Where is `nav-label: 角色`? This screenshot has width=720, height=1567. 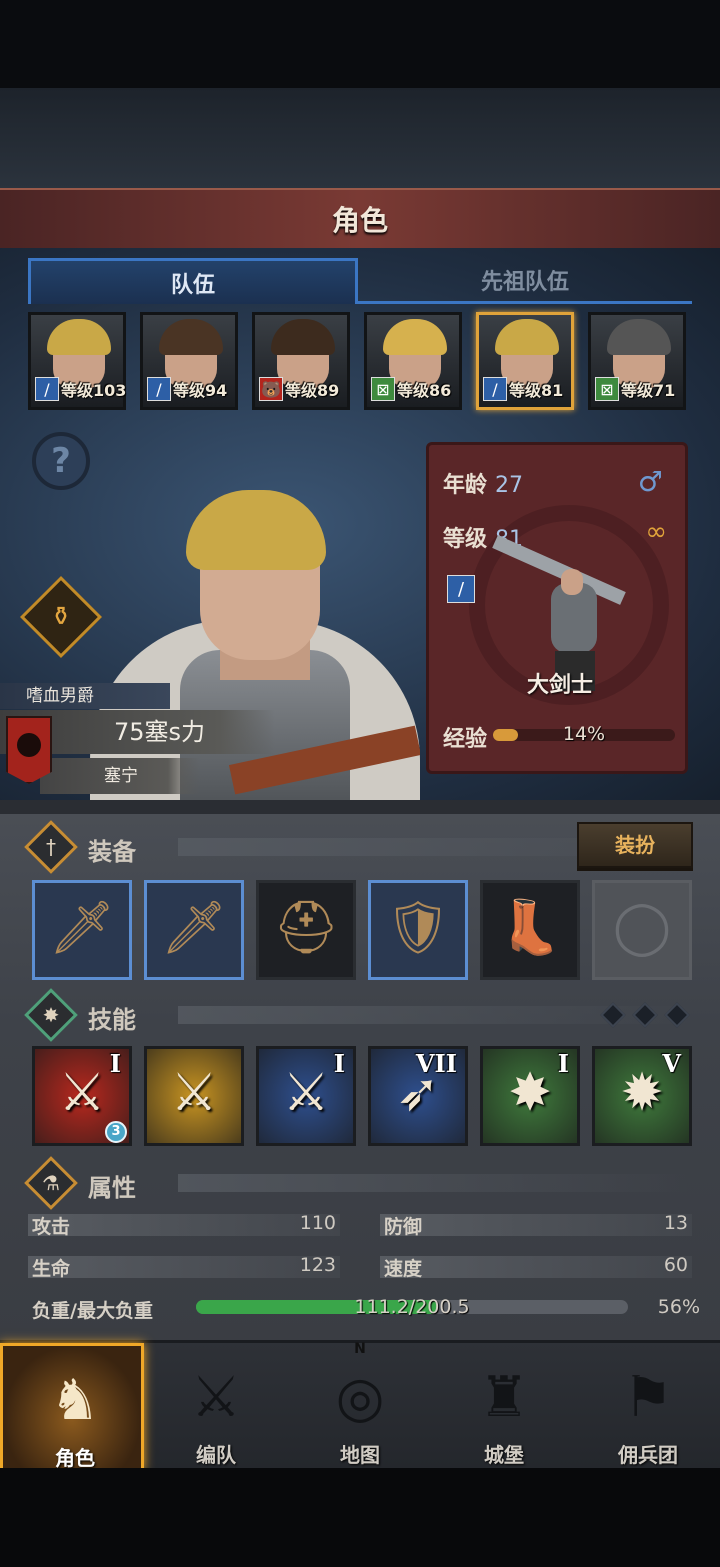 nav-label: 角色 is located at coordinates (75, 1458).